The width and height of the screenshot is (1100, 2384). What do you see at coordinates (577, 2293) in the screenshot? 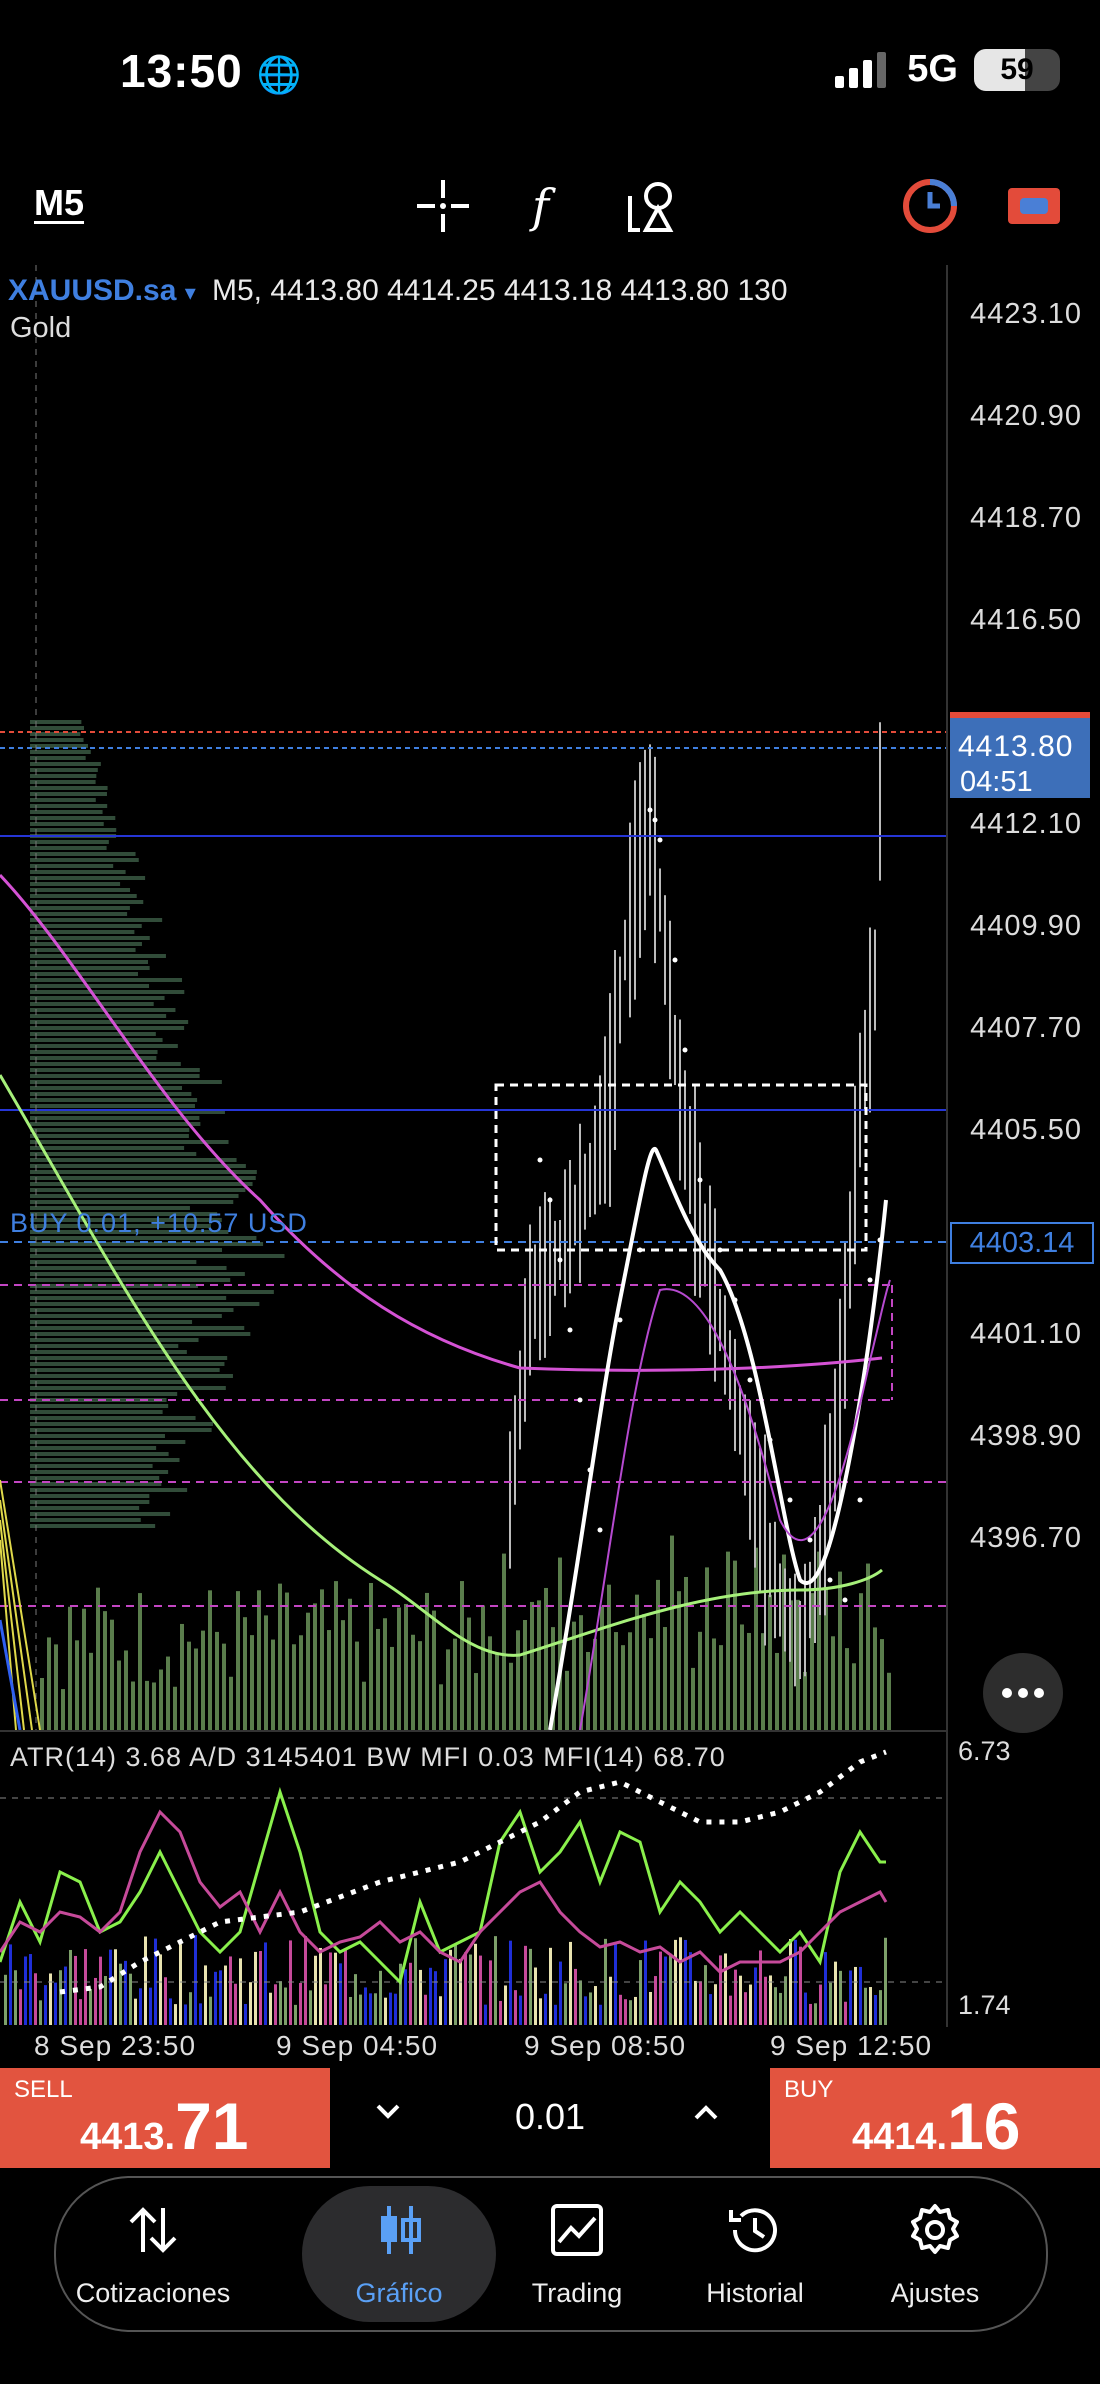
I see `nav-label: Trading` at bounding box center [577, 2293].